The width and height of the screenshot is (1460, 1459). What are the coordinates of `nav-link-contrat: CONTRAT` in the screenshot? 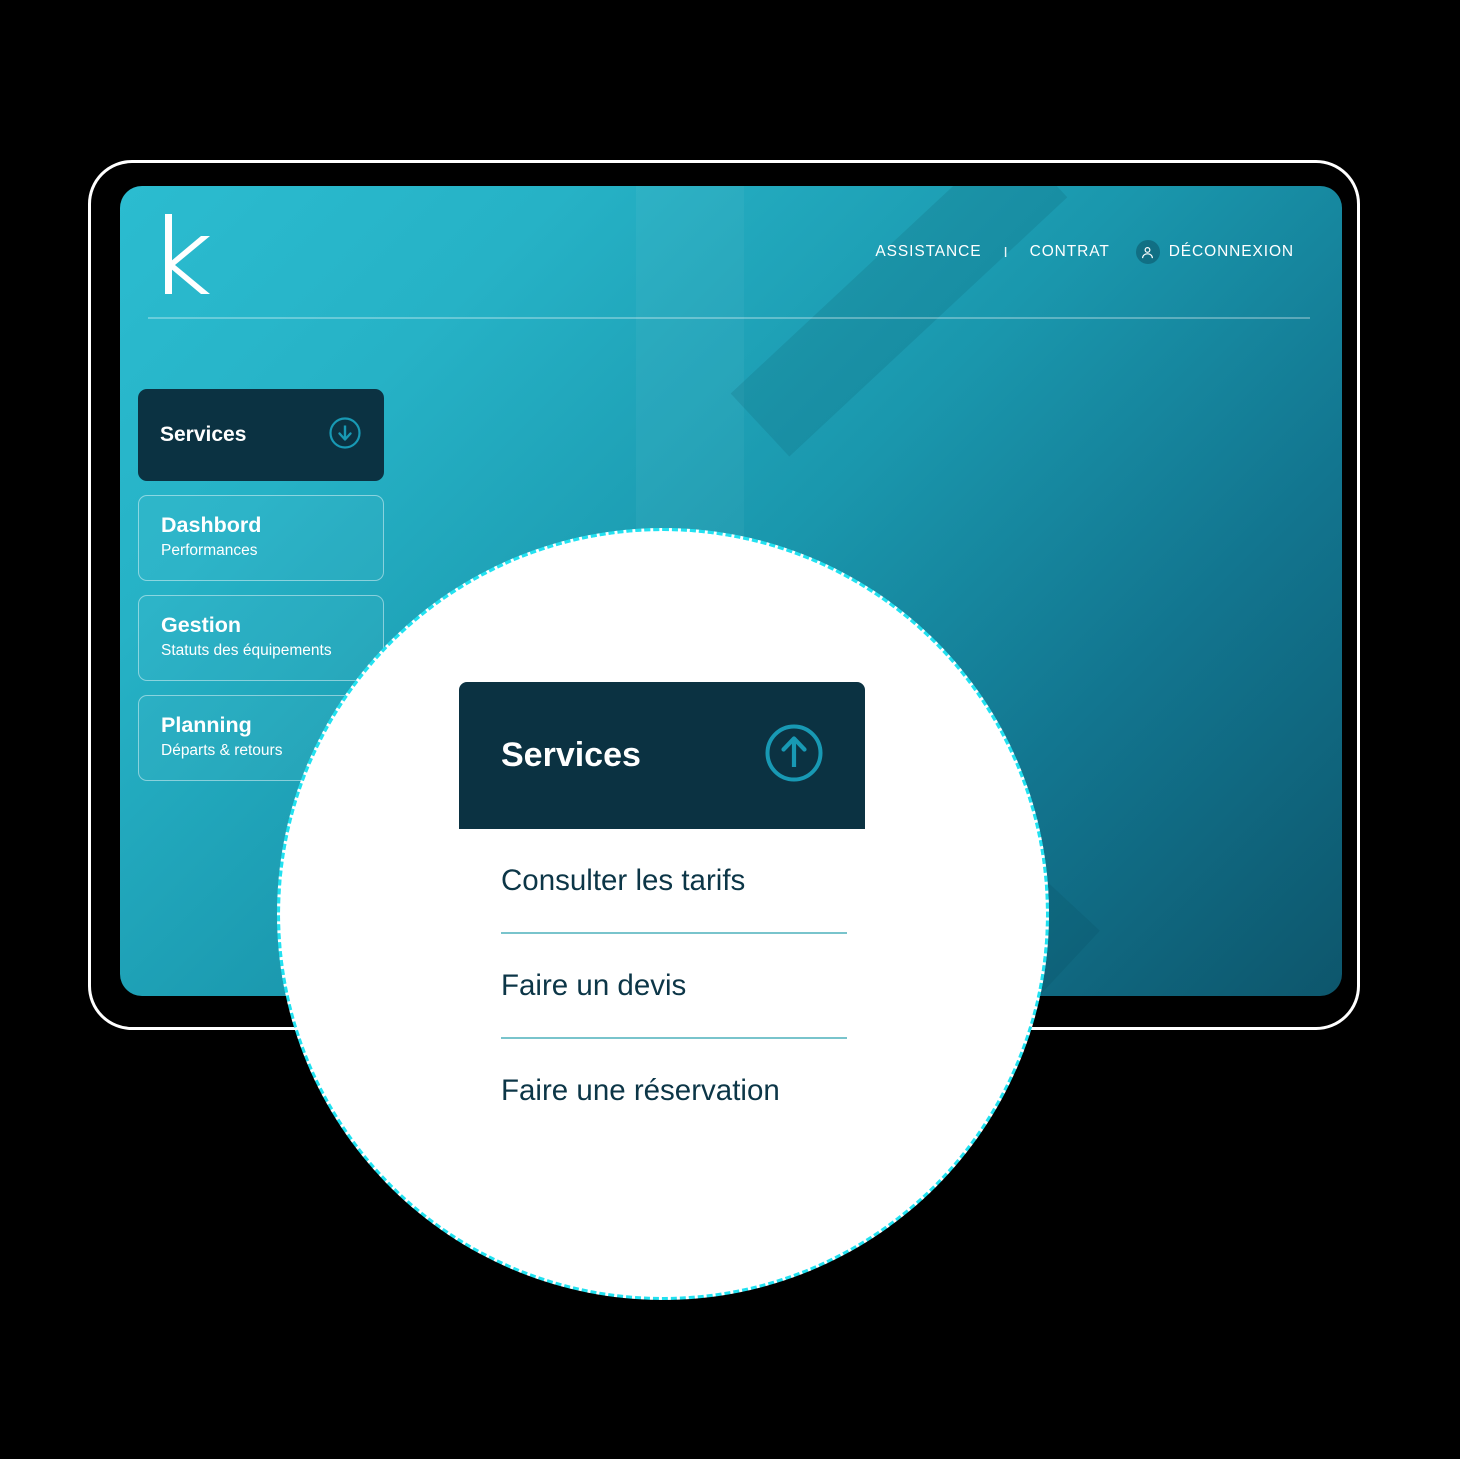 It's located at (1070, 252).